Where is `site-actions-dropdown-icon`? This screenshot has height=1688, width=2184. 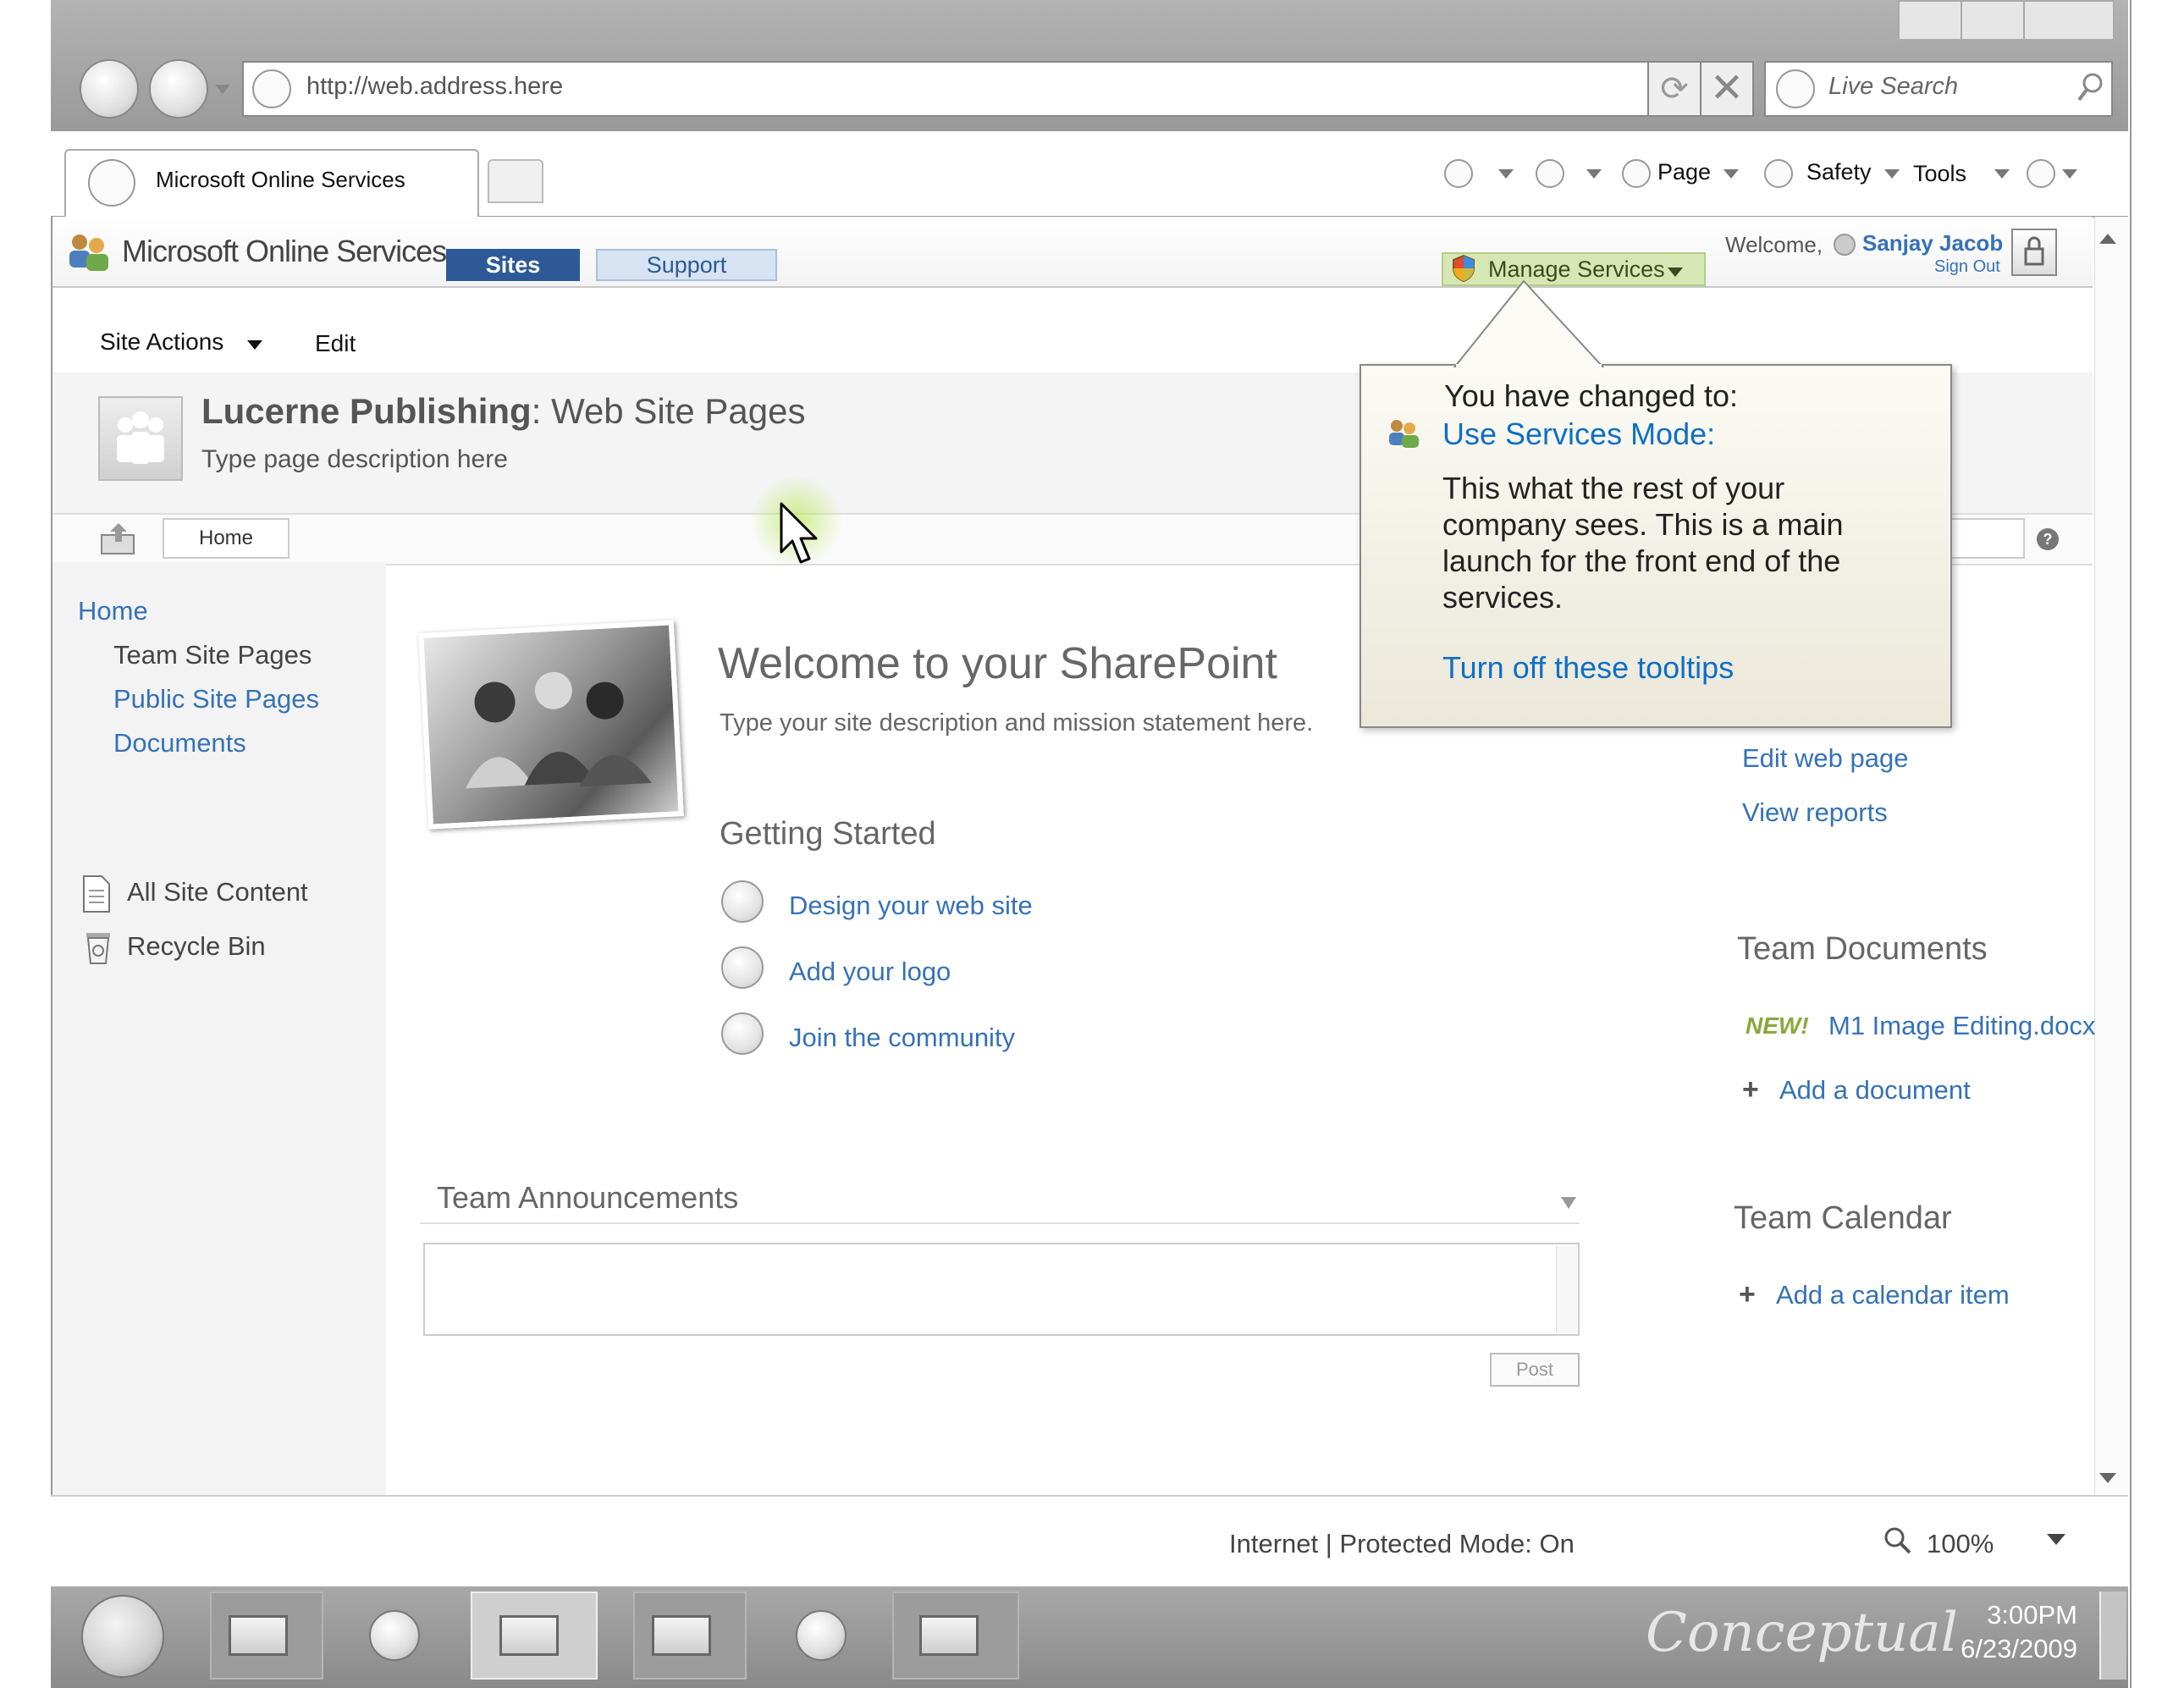 site-actions-dropdown-icon is located at coordinates (254, 345).